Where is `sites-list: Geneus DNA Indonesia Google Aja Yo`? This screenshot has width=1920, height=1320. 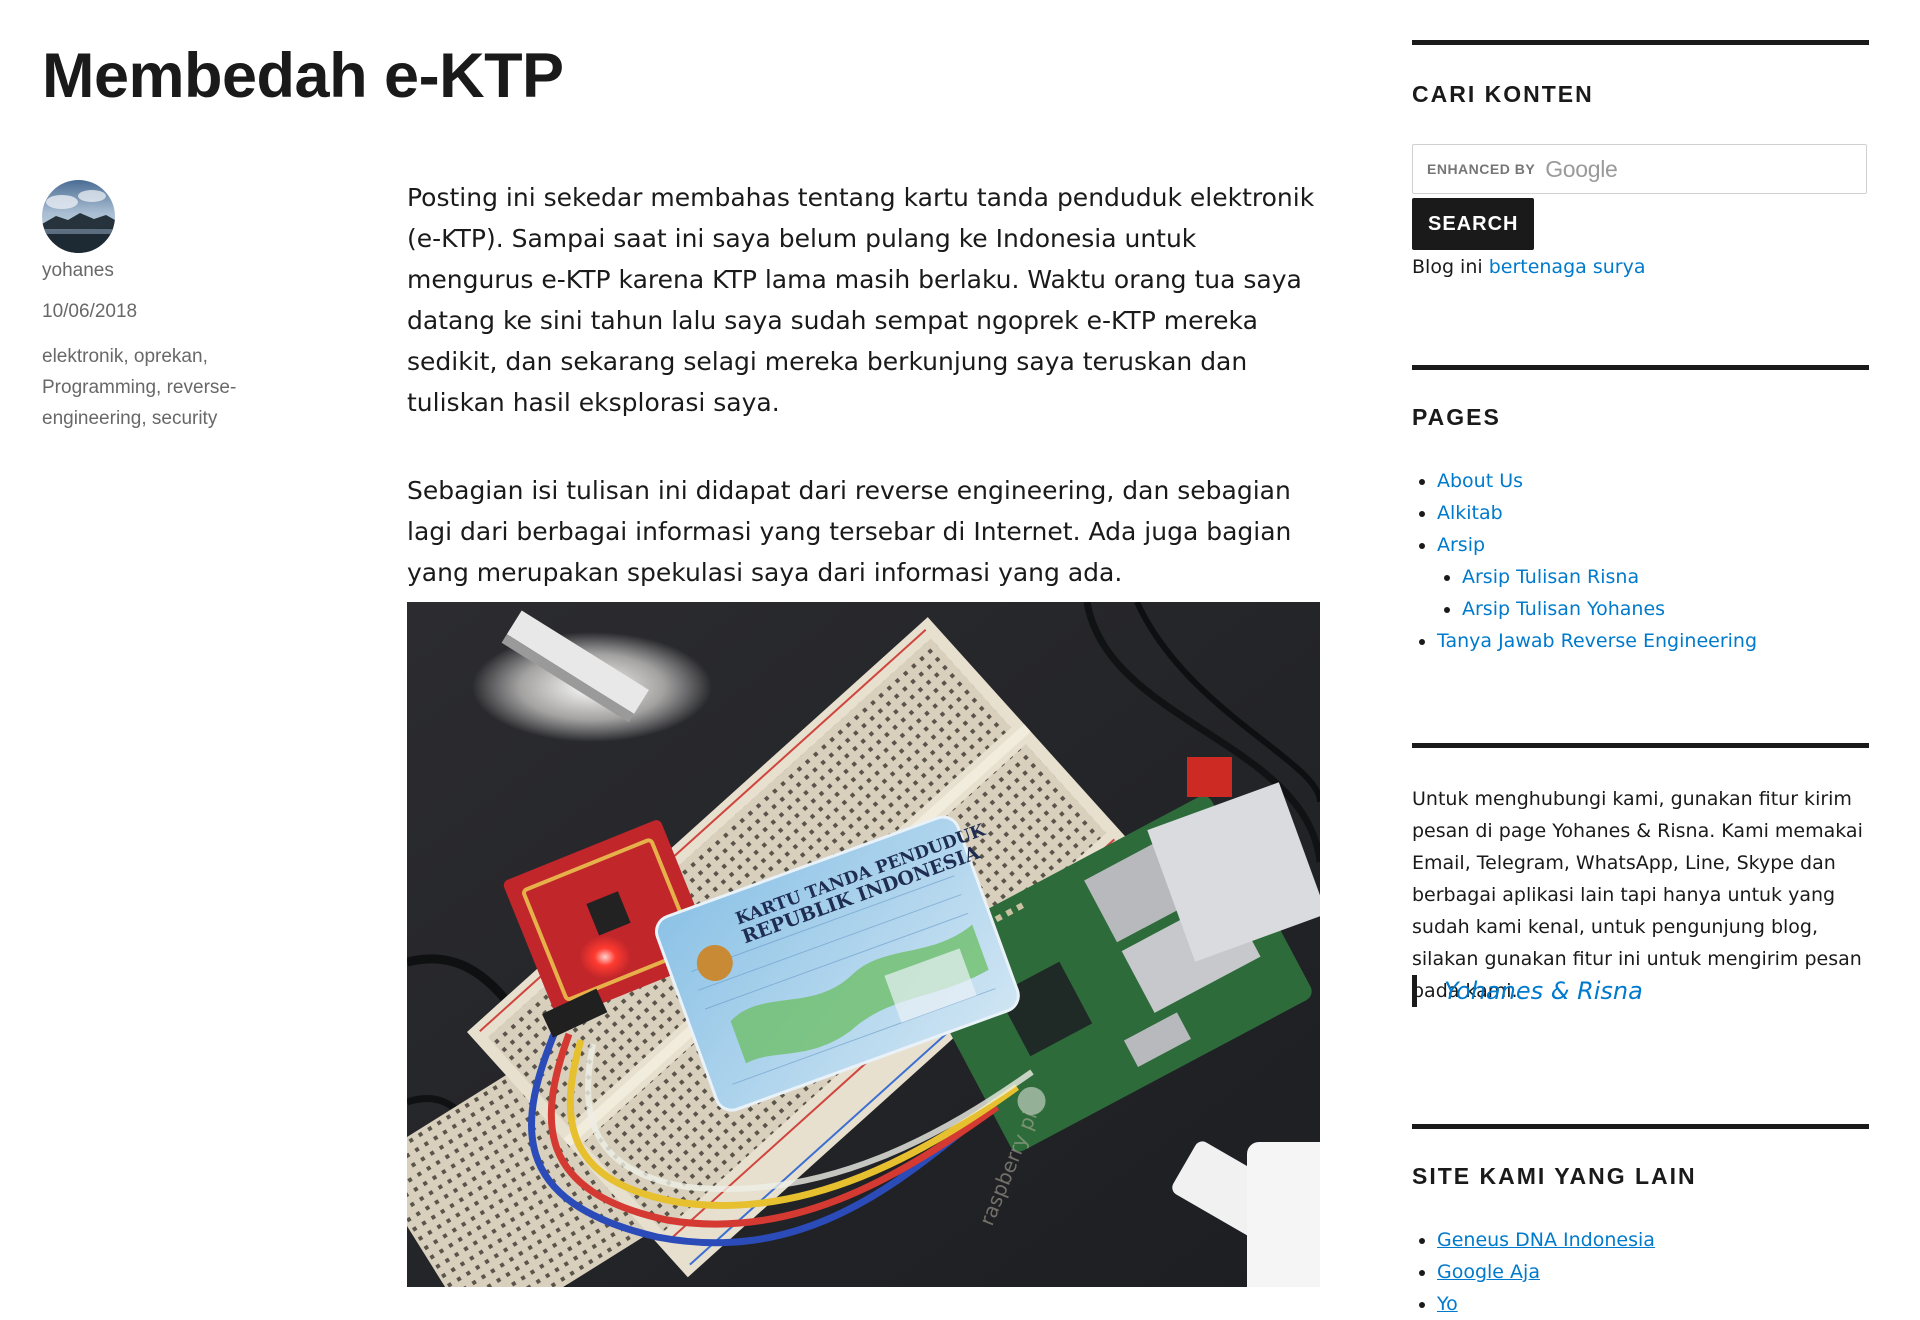 sites-list: Geneus DNA Indonesia Google Aja Yo is located at coordinates (1533, 1272).